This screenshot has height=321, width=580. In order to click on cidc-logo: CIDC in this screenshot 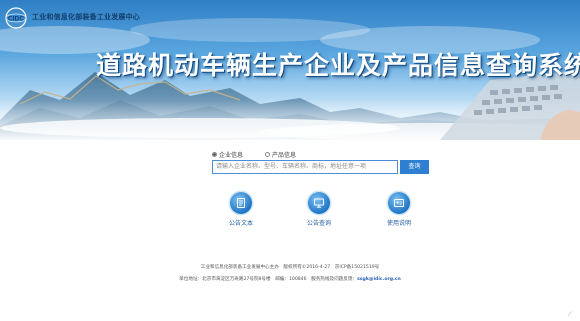, I will do `click(16, 18)`.